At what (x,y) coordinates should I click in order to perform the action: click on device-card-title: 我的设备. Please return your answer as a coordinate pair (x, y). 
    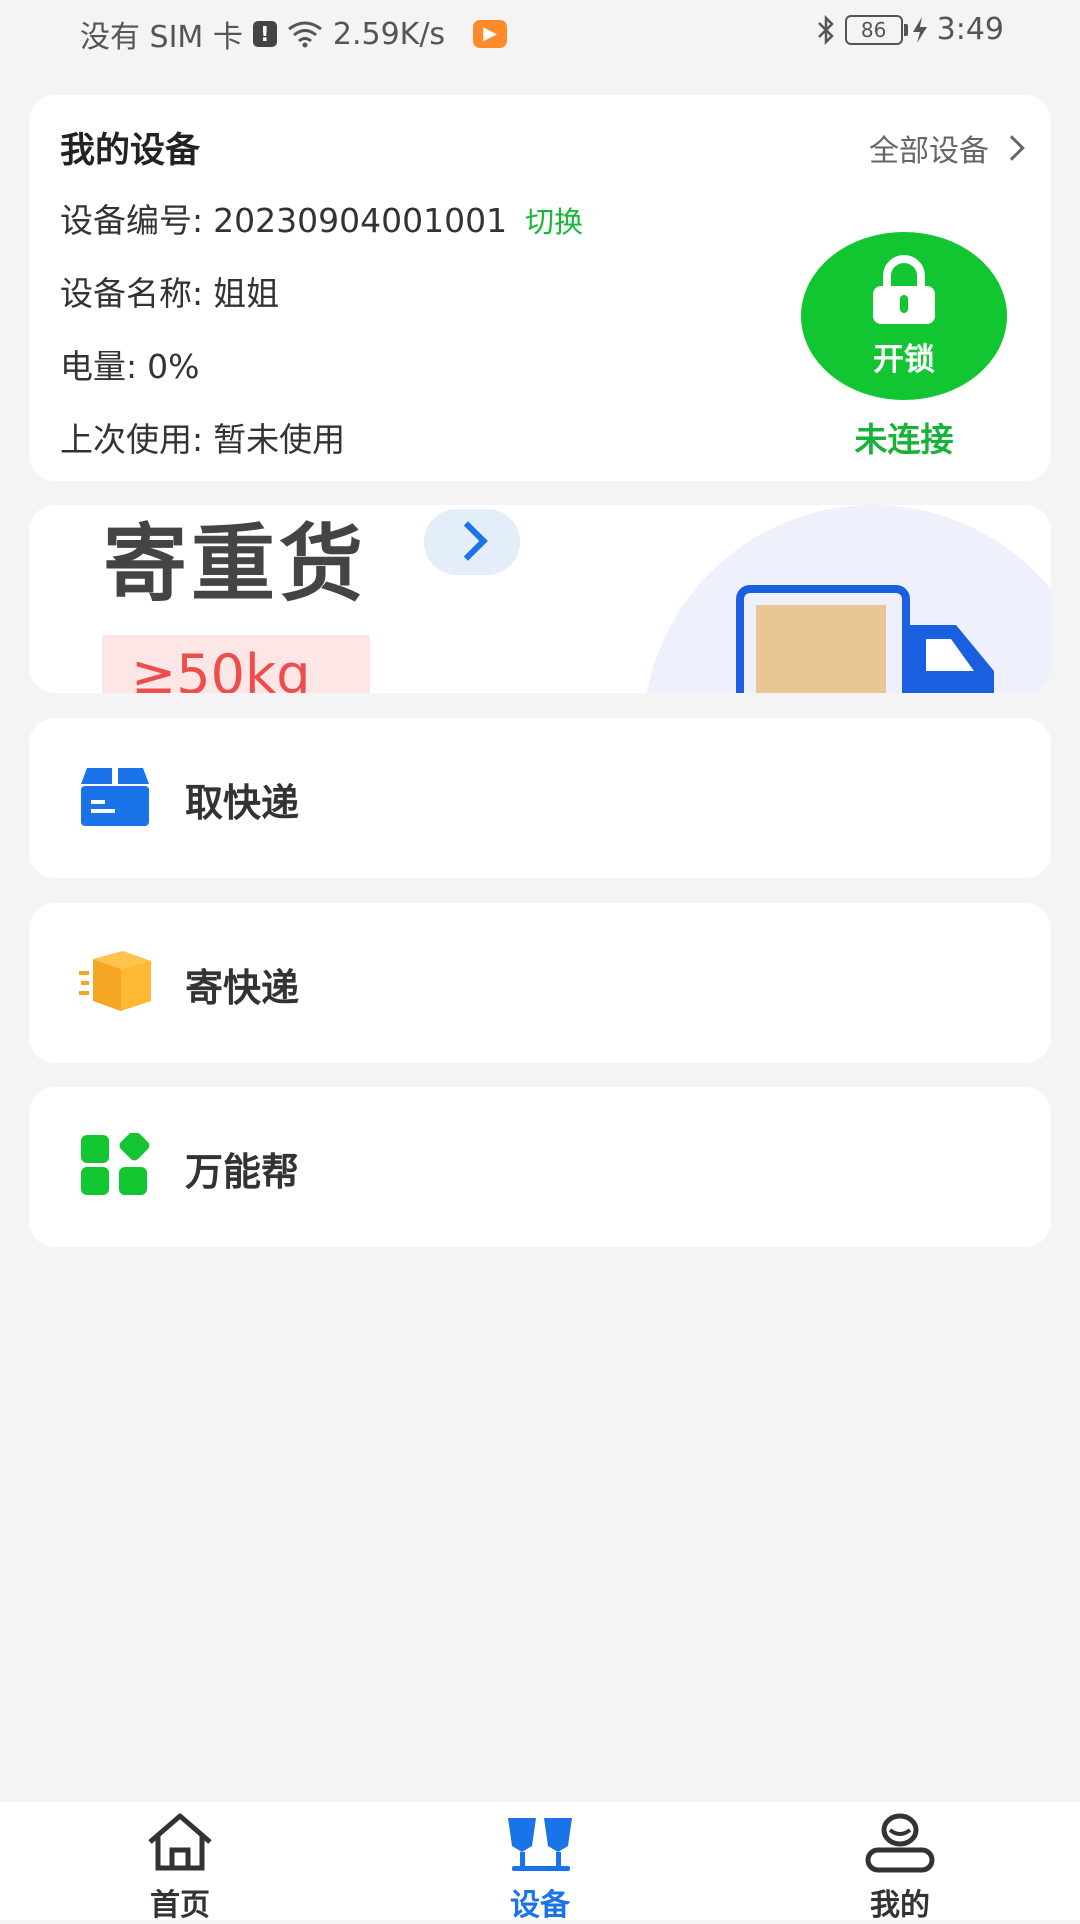
    Looking at the image, I should click on (130, 151).